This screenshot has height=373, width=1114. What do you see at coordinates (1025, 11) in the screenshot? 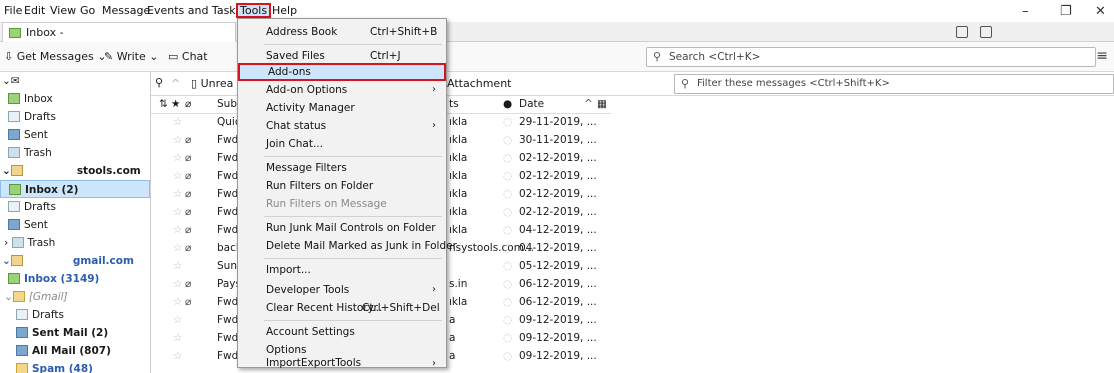
I see `minimize-icon: –` at bounding box center [1025, 11].